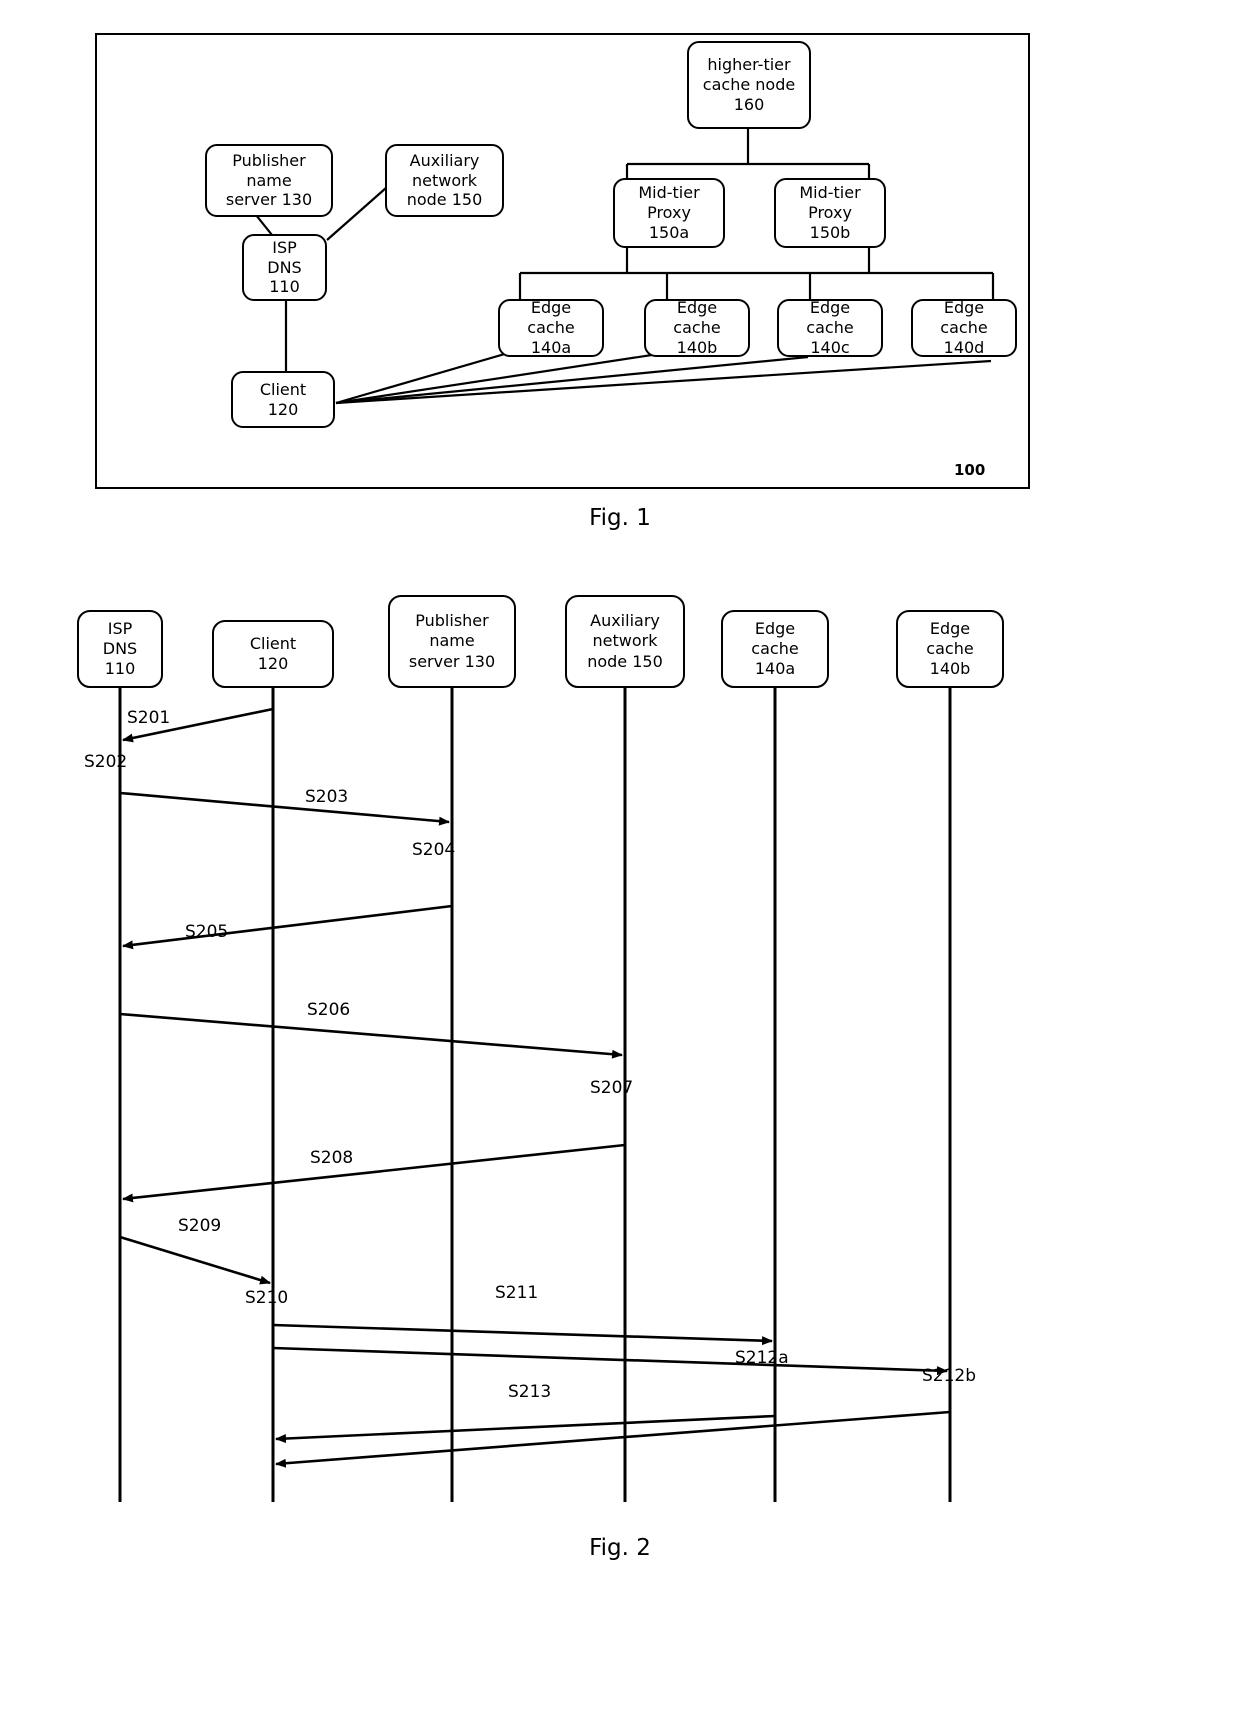 This screenshot has width=1240, height=1725. I want to click on fig2-lifeline-header-client: Client 120, so click(273, 654).